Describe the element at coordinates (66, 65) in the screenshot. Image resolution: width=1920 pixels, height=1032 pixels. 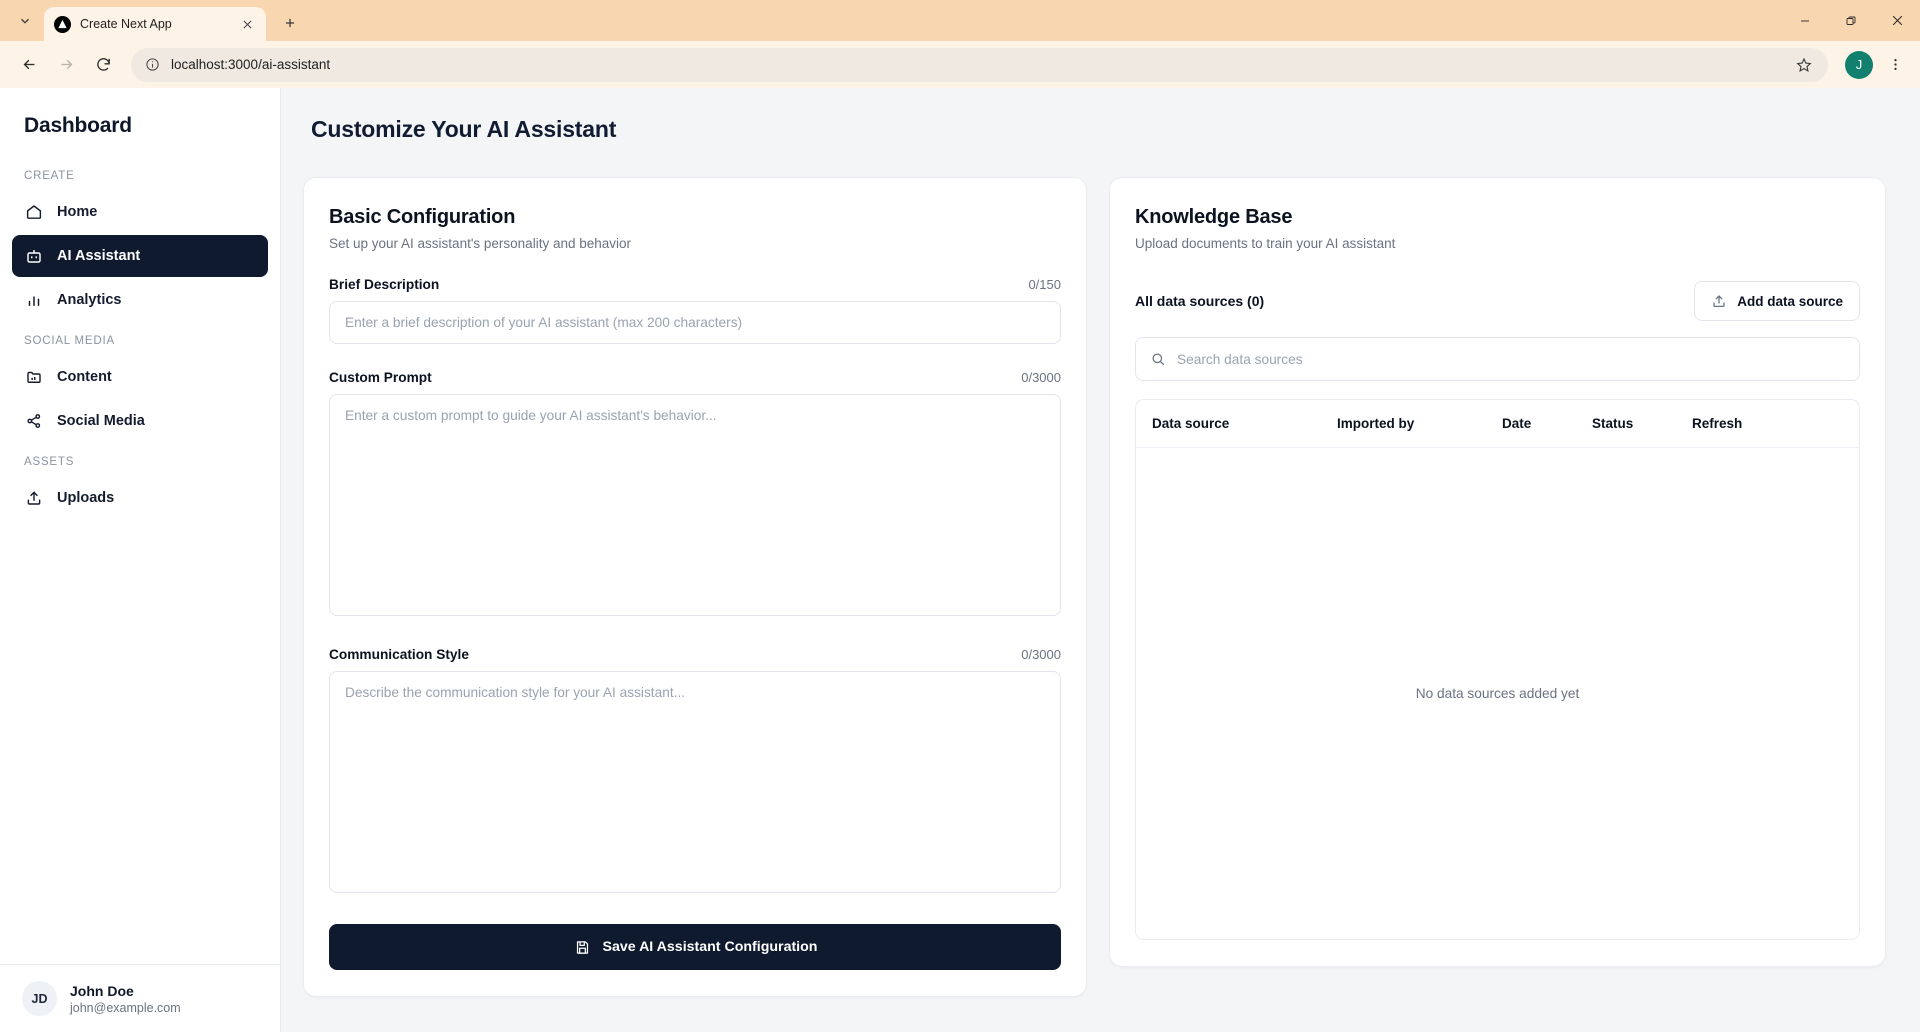
I see `forward-arrow-icon` at that location.